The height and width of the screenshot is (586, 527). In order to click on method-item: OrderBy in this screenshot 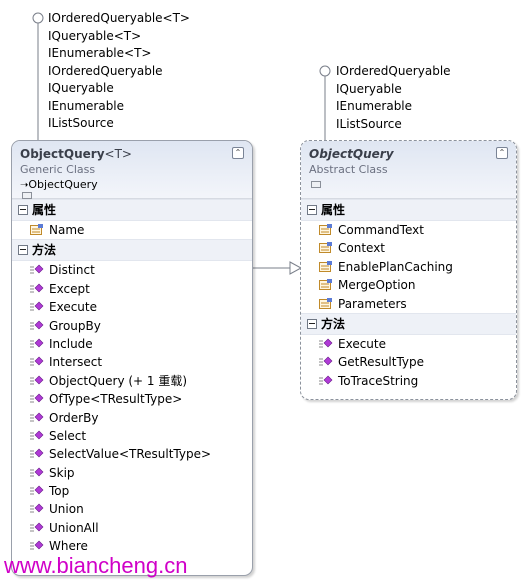, I will do `click(132, 418)`.